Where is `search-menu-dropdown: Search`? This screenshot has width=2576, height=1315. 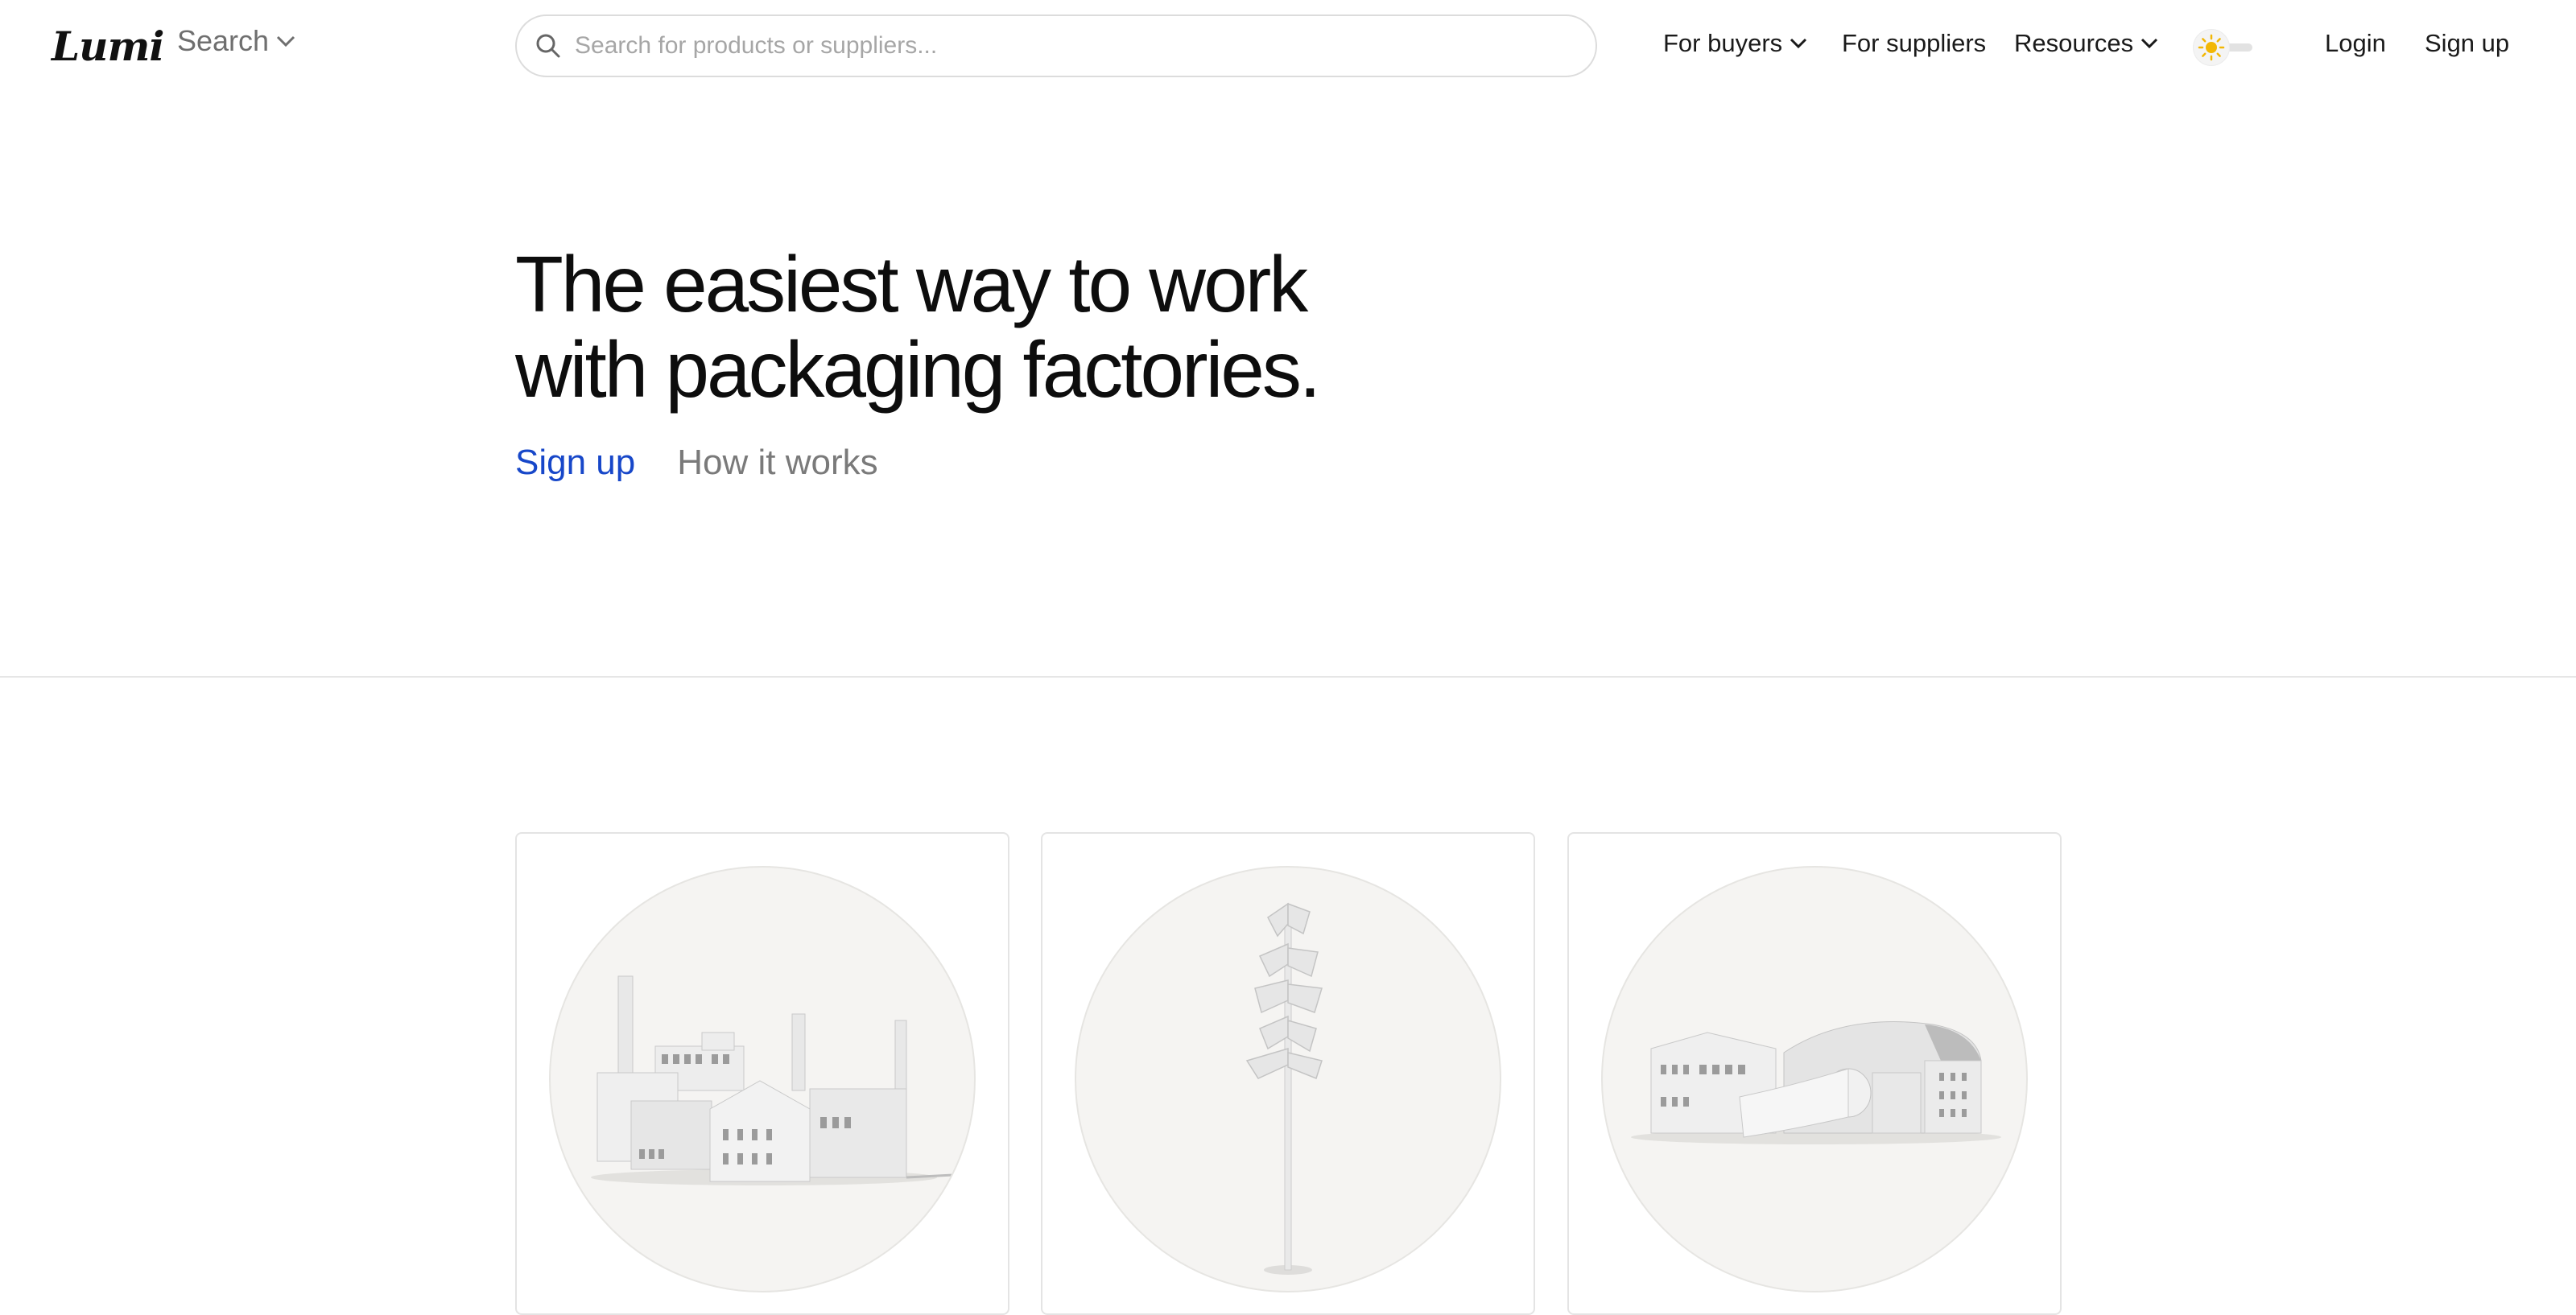
search-menu-dropdown: Search is located at coordinates (236, 41).